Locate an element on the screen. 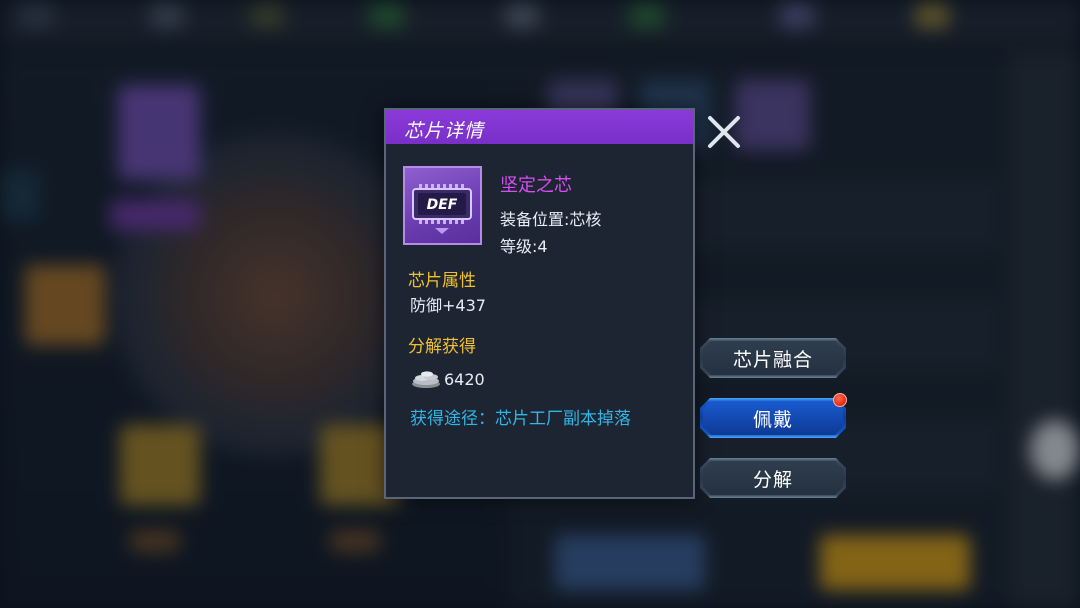 The width and height of the screenshot is (1080, 608). equip-button: 佩戴 is located at coordinates (773, 418).